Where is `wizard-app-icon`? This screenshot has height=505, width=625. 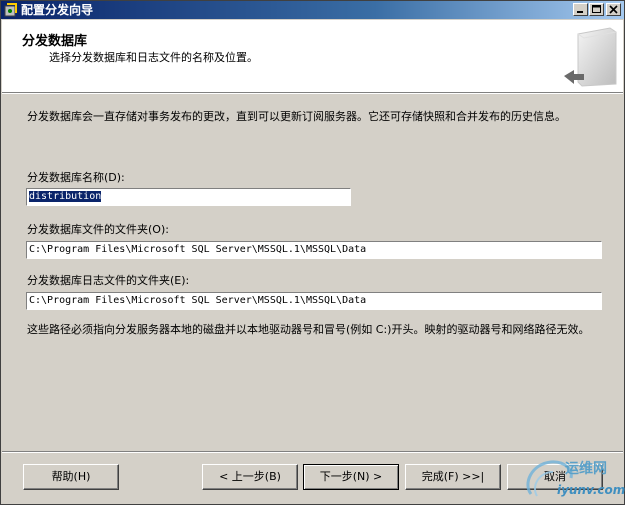
wizard-app-icon is located at coordinates (10, 10).